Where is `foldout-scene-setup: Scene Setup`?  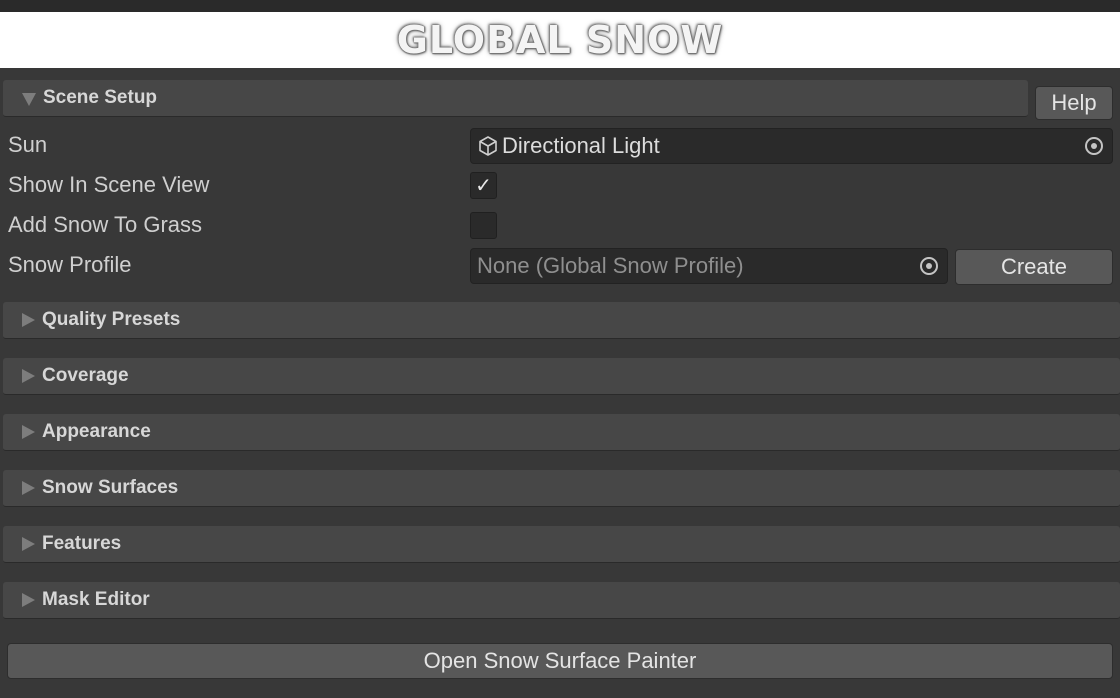
foldout-scene-setup: Scene Setup is located at coordinates (515, 98).